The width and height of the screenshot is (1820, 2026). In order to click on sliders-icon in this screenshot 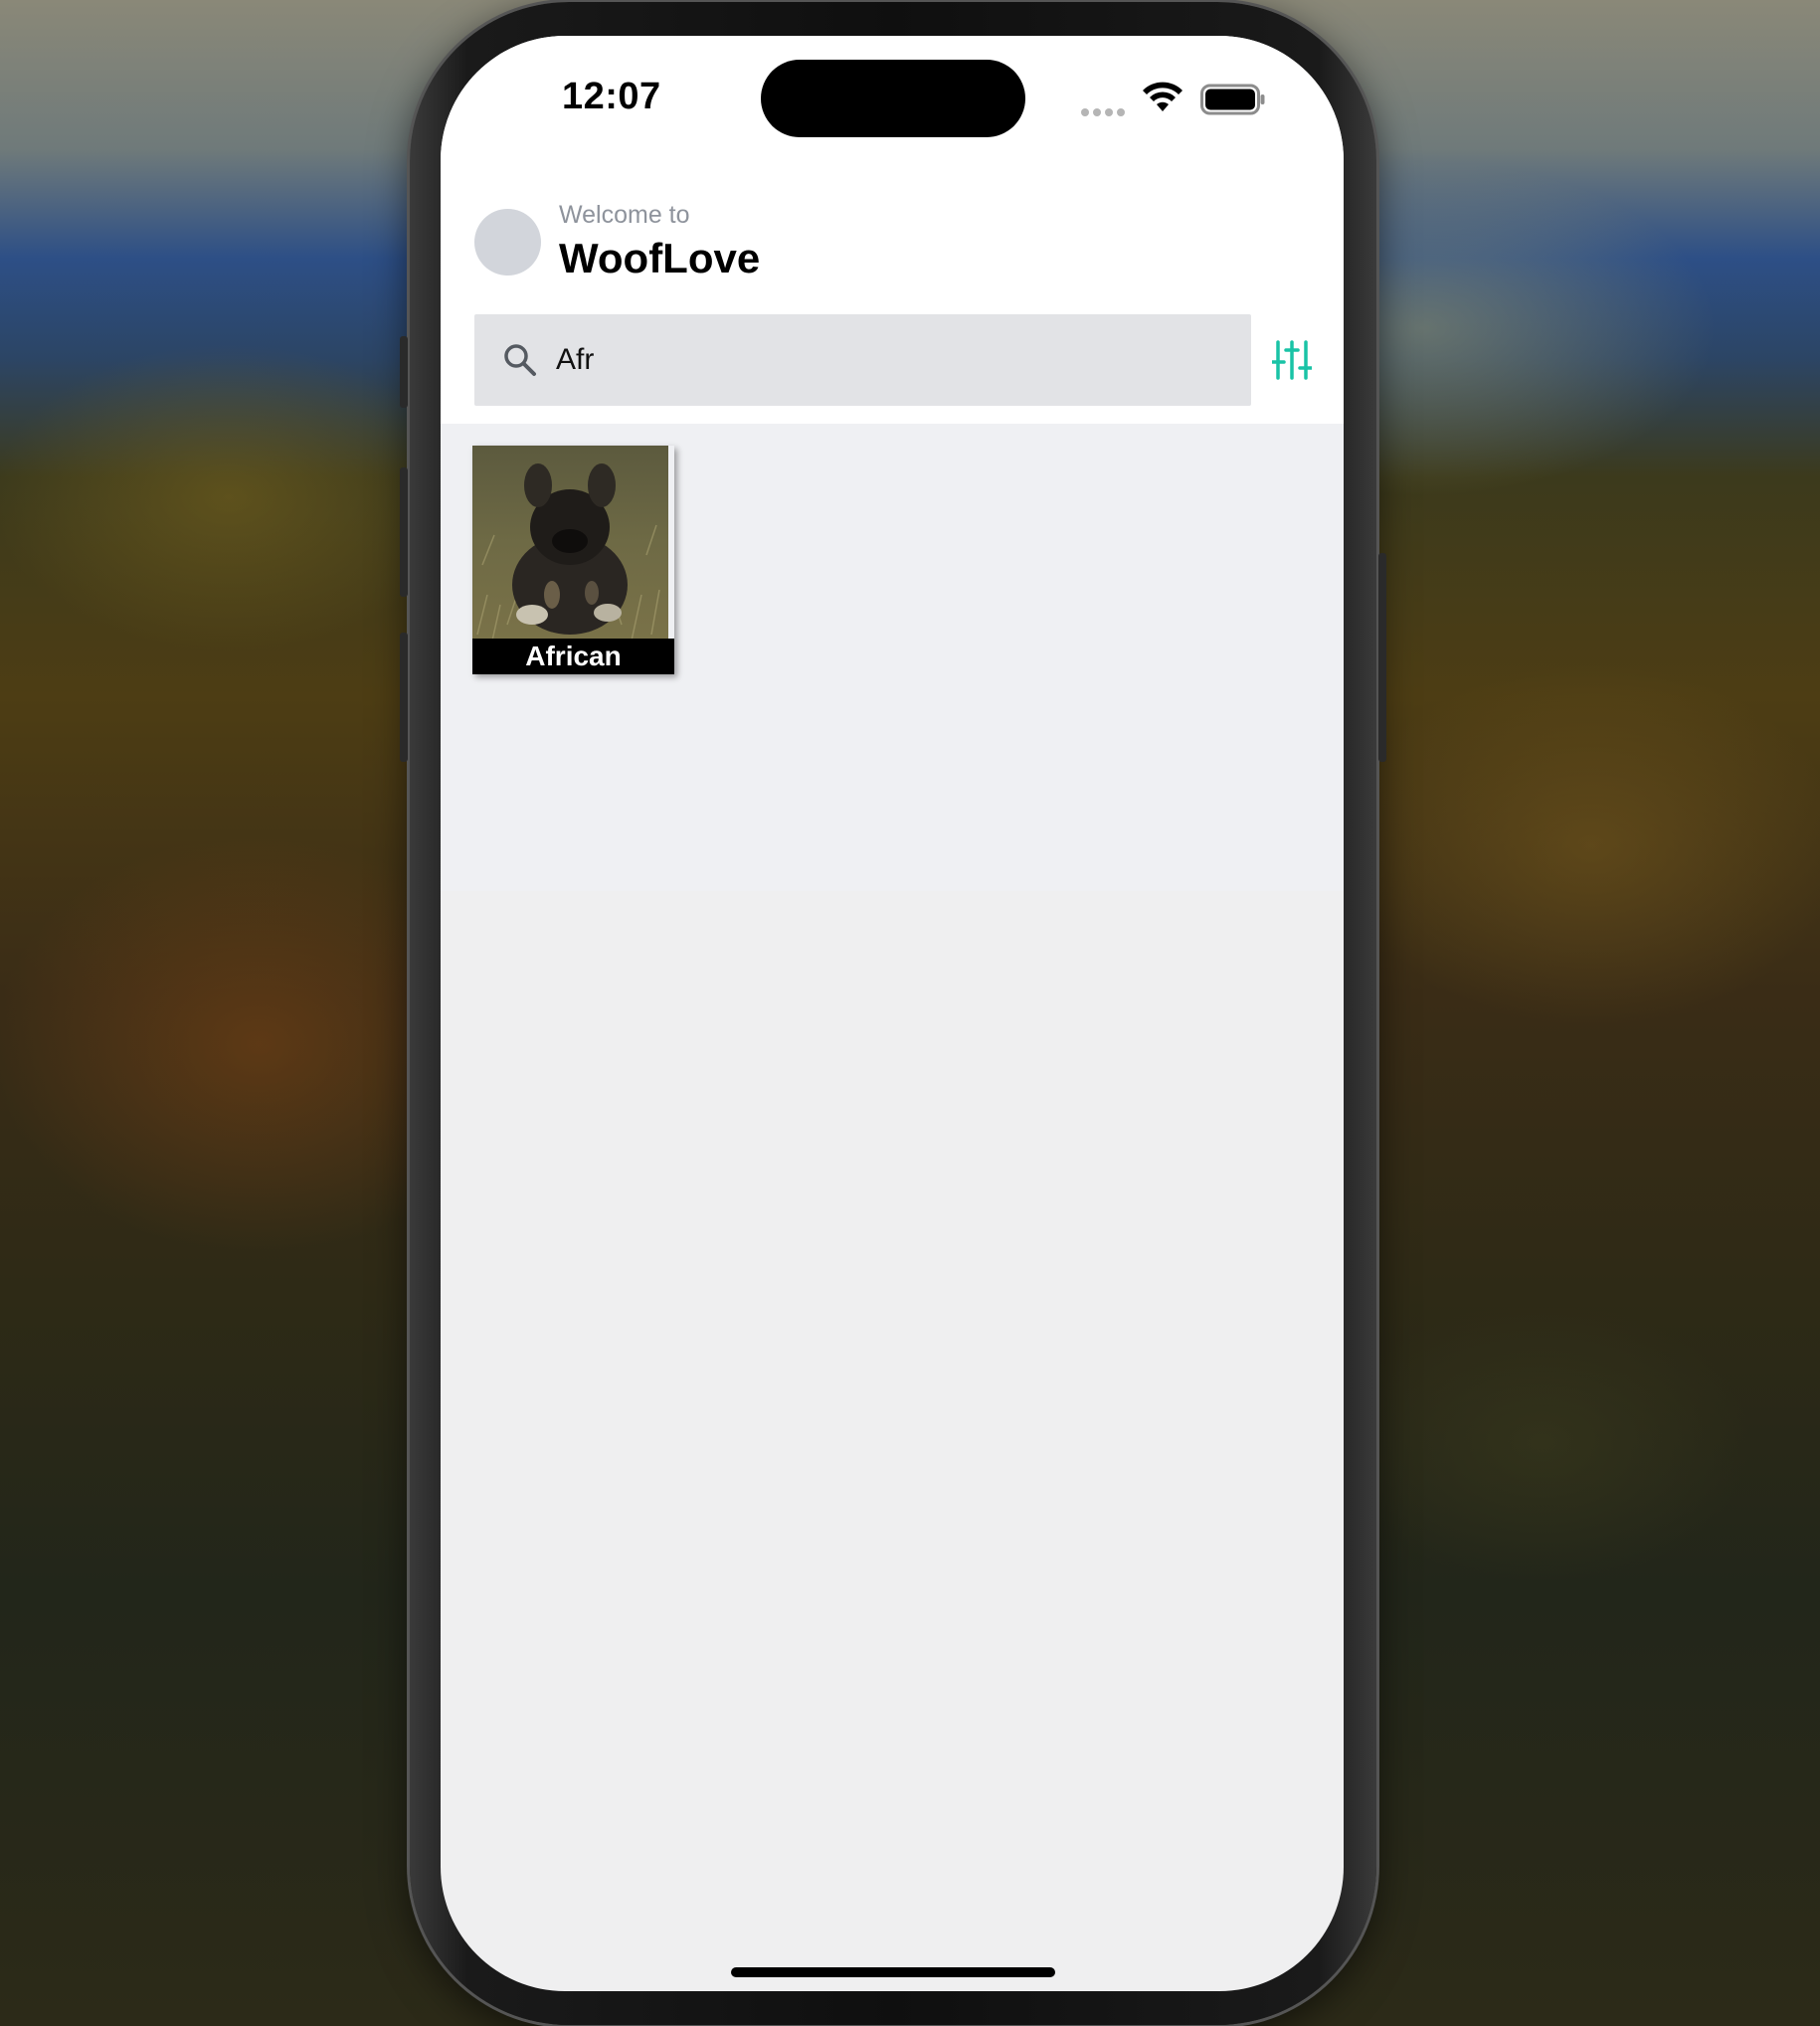, I will do `click(1292, 360)`.